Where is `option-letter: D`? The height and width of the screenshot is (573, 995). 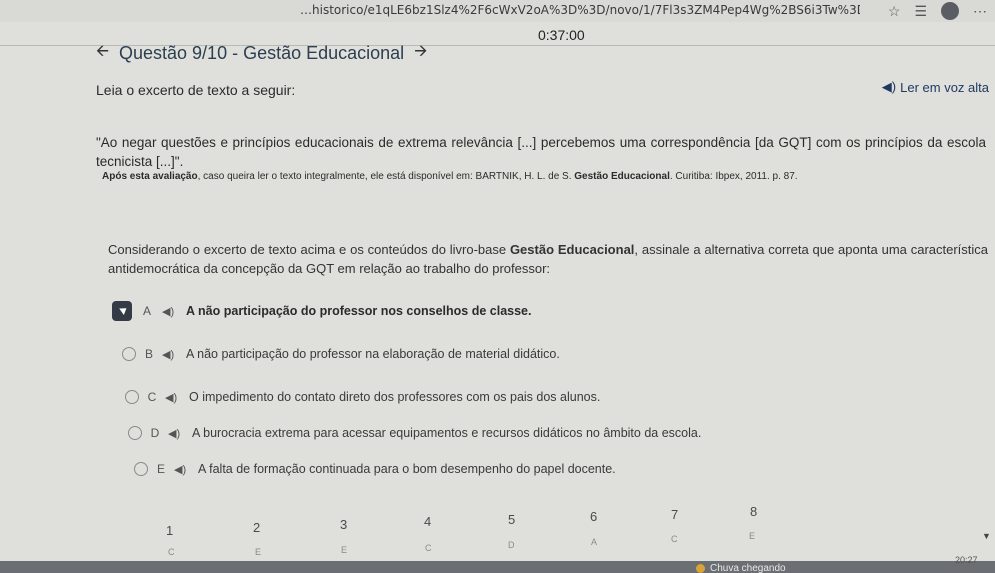
option-letter: D is located at coordinates (155, 433).